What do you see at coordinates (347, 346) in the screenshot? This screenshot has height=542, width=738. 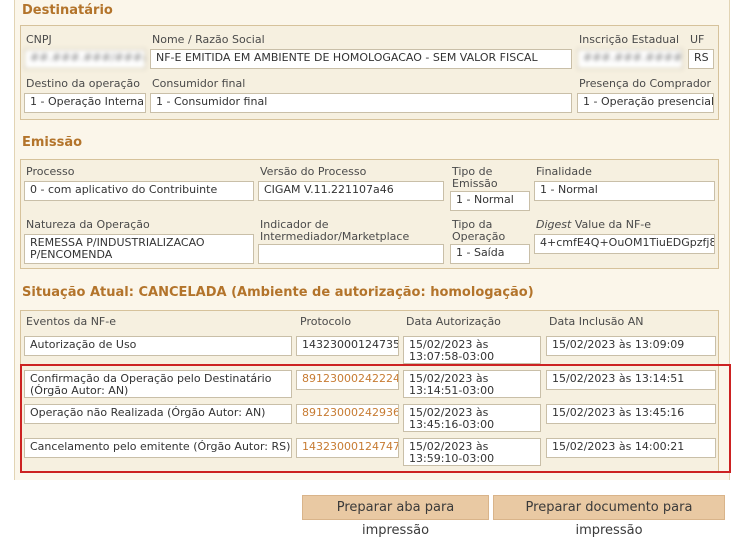 I see `table-row-protocolo: 143230001247357` at bounding box center [347, 346].